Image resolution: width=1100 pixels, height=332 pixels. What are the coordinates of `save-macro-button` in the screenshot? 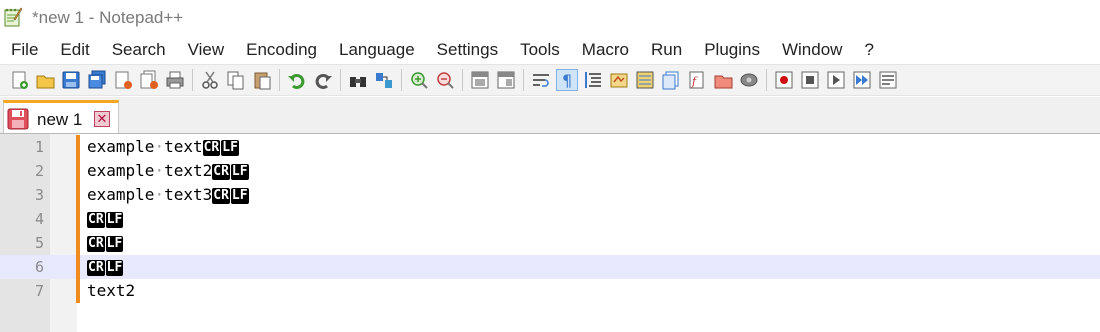 It's located at (888, 80).